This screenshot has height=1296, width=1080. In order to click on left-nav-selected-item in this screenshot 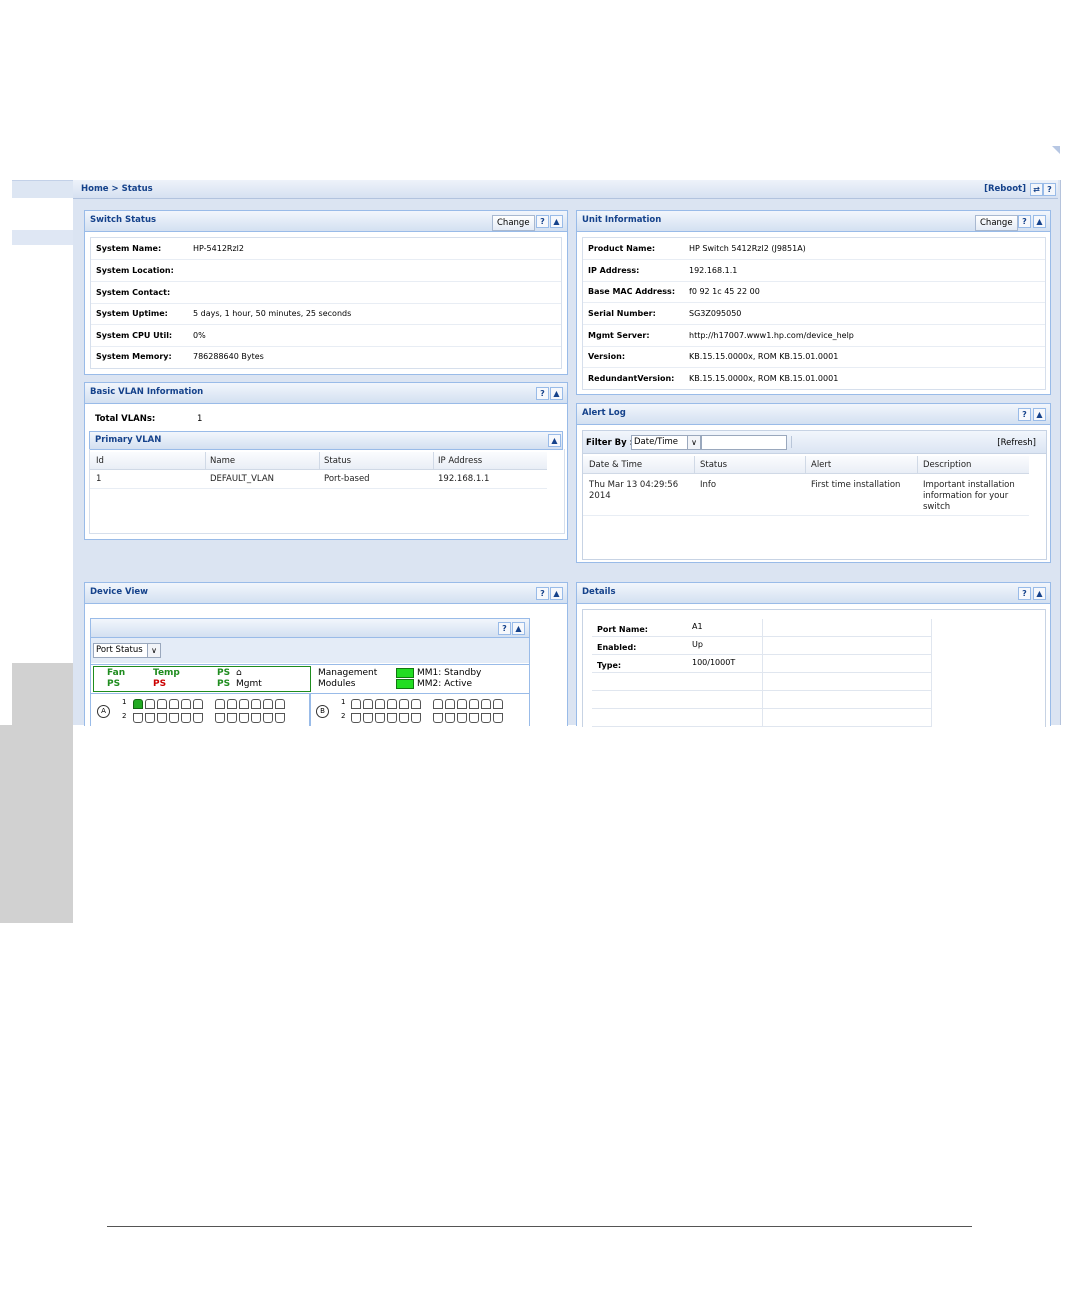, I will do `click(42, 237)`.